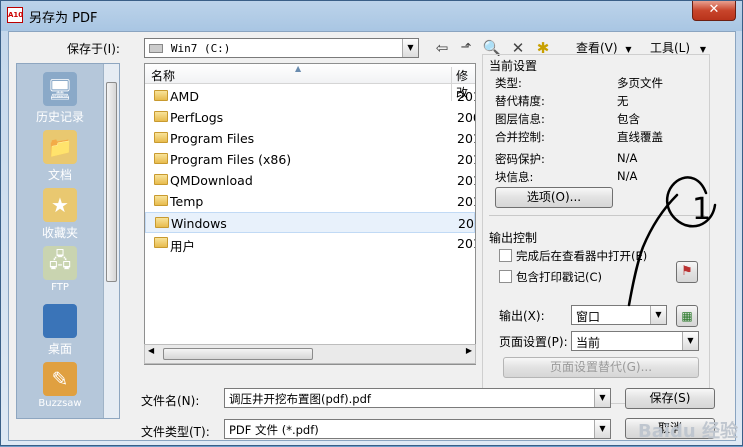 This screenshot has height=447, width=743. Describe the element at coordinates (310, 222) in the screenshot. I see `file-row: Windows 201` at that location.